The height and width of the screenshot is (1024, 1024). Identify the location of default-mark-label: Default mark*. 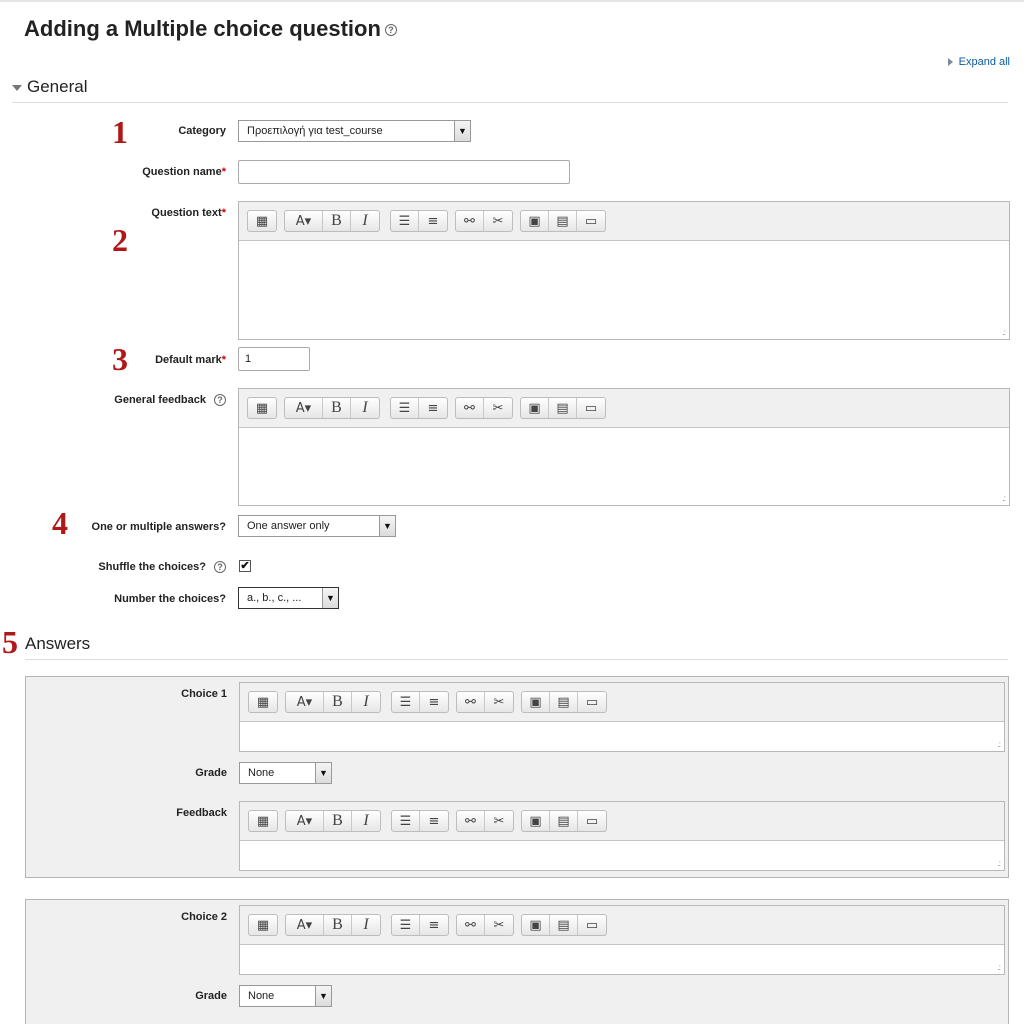
(190, 360).